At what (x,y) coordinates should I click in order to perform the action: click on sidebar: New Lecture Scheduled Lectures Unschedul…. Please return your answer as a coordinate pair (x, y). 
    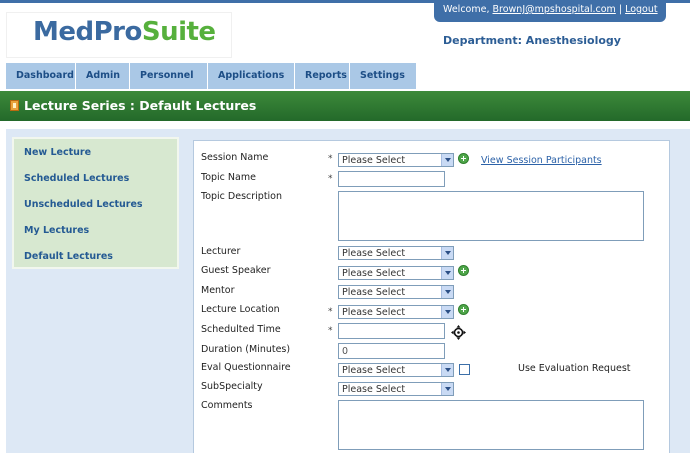
    Looking at the image, I should click on (95, 203).